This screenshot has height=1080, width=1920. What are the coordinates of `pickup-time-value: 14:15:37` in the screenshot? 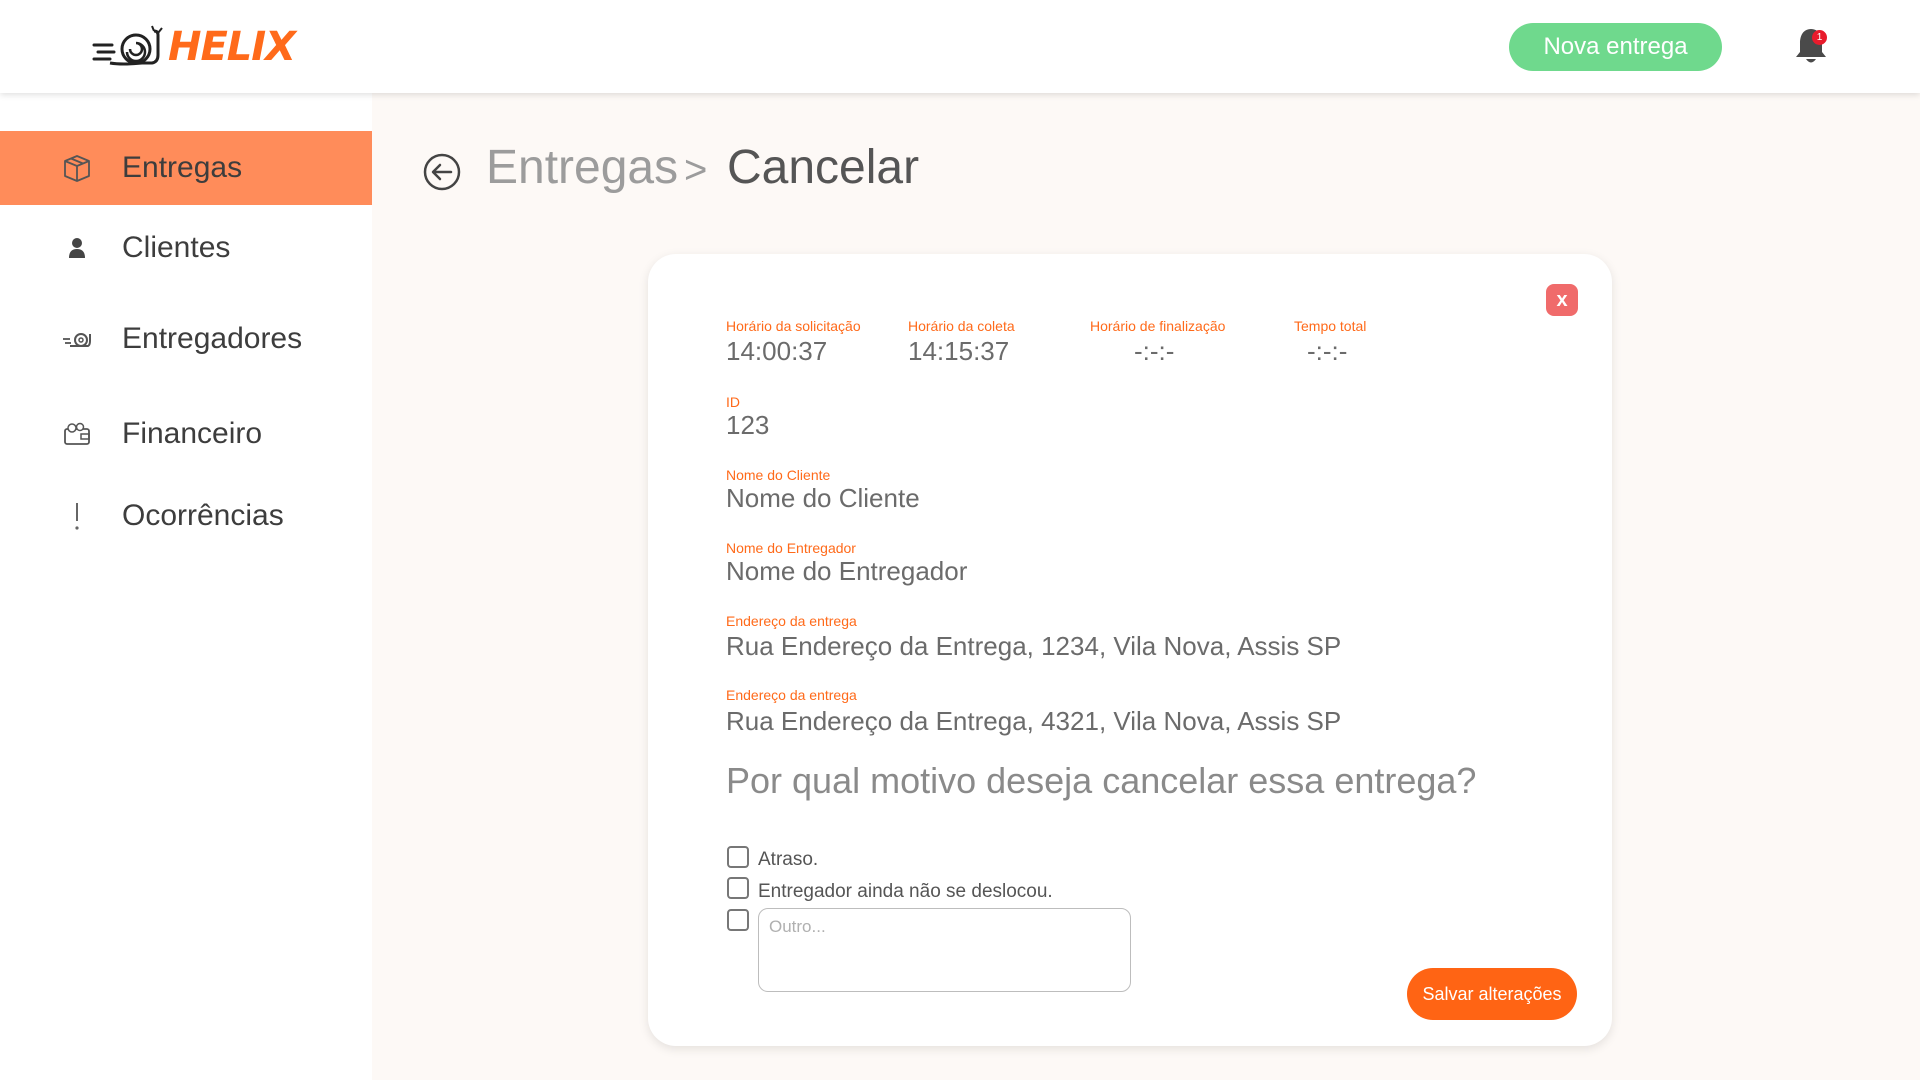 It's located at (959, 351).